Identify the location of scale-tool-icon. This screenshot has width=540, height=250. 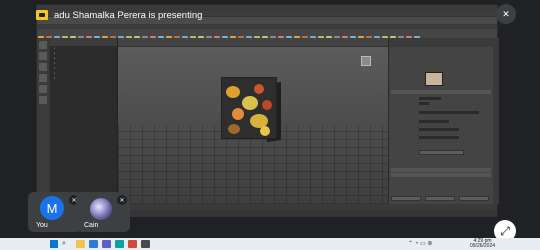
(43, 100).